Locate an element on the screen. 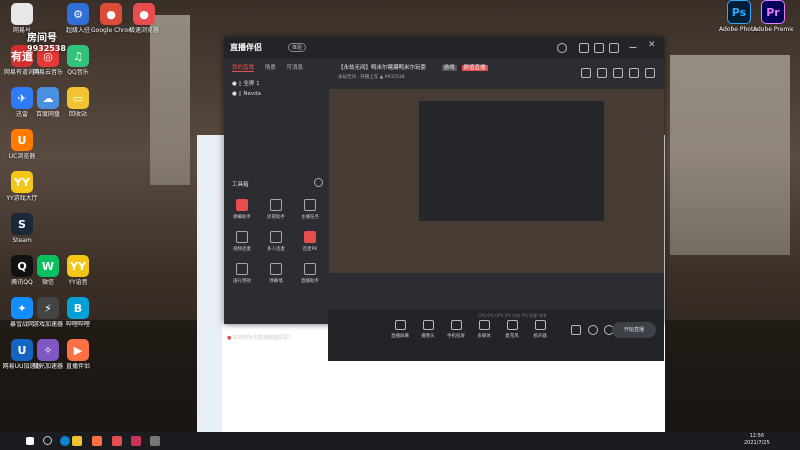  video-icon is located at coordinates (117, 441).